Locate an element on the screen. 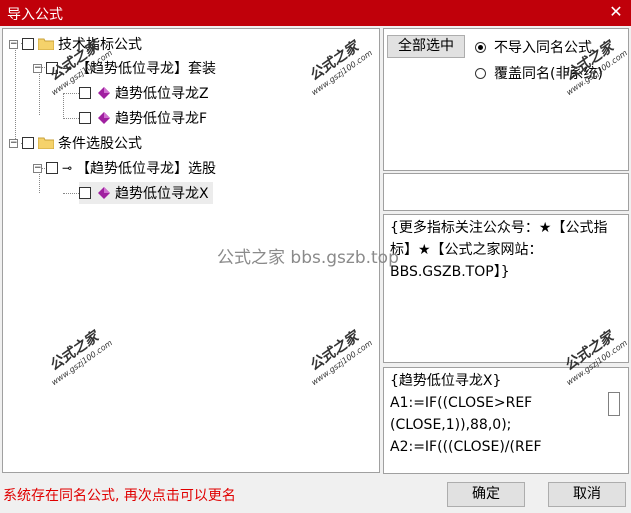 This screenshot has width=631, height=513. tree-item-row: 趋势低位寻龙Z is located at coordinates (144, 93).